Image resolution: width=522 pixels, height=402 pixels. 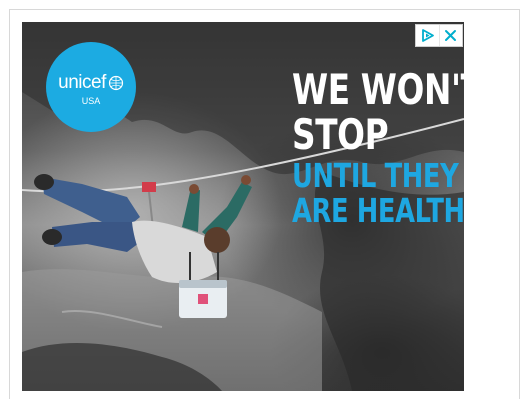 What do you see at coordinates (149, 187) in the screenshot?
I see `pulley` at bounding box center [149, 187].